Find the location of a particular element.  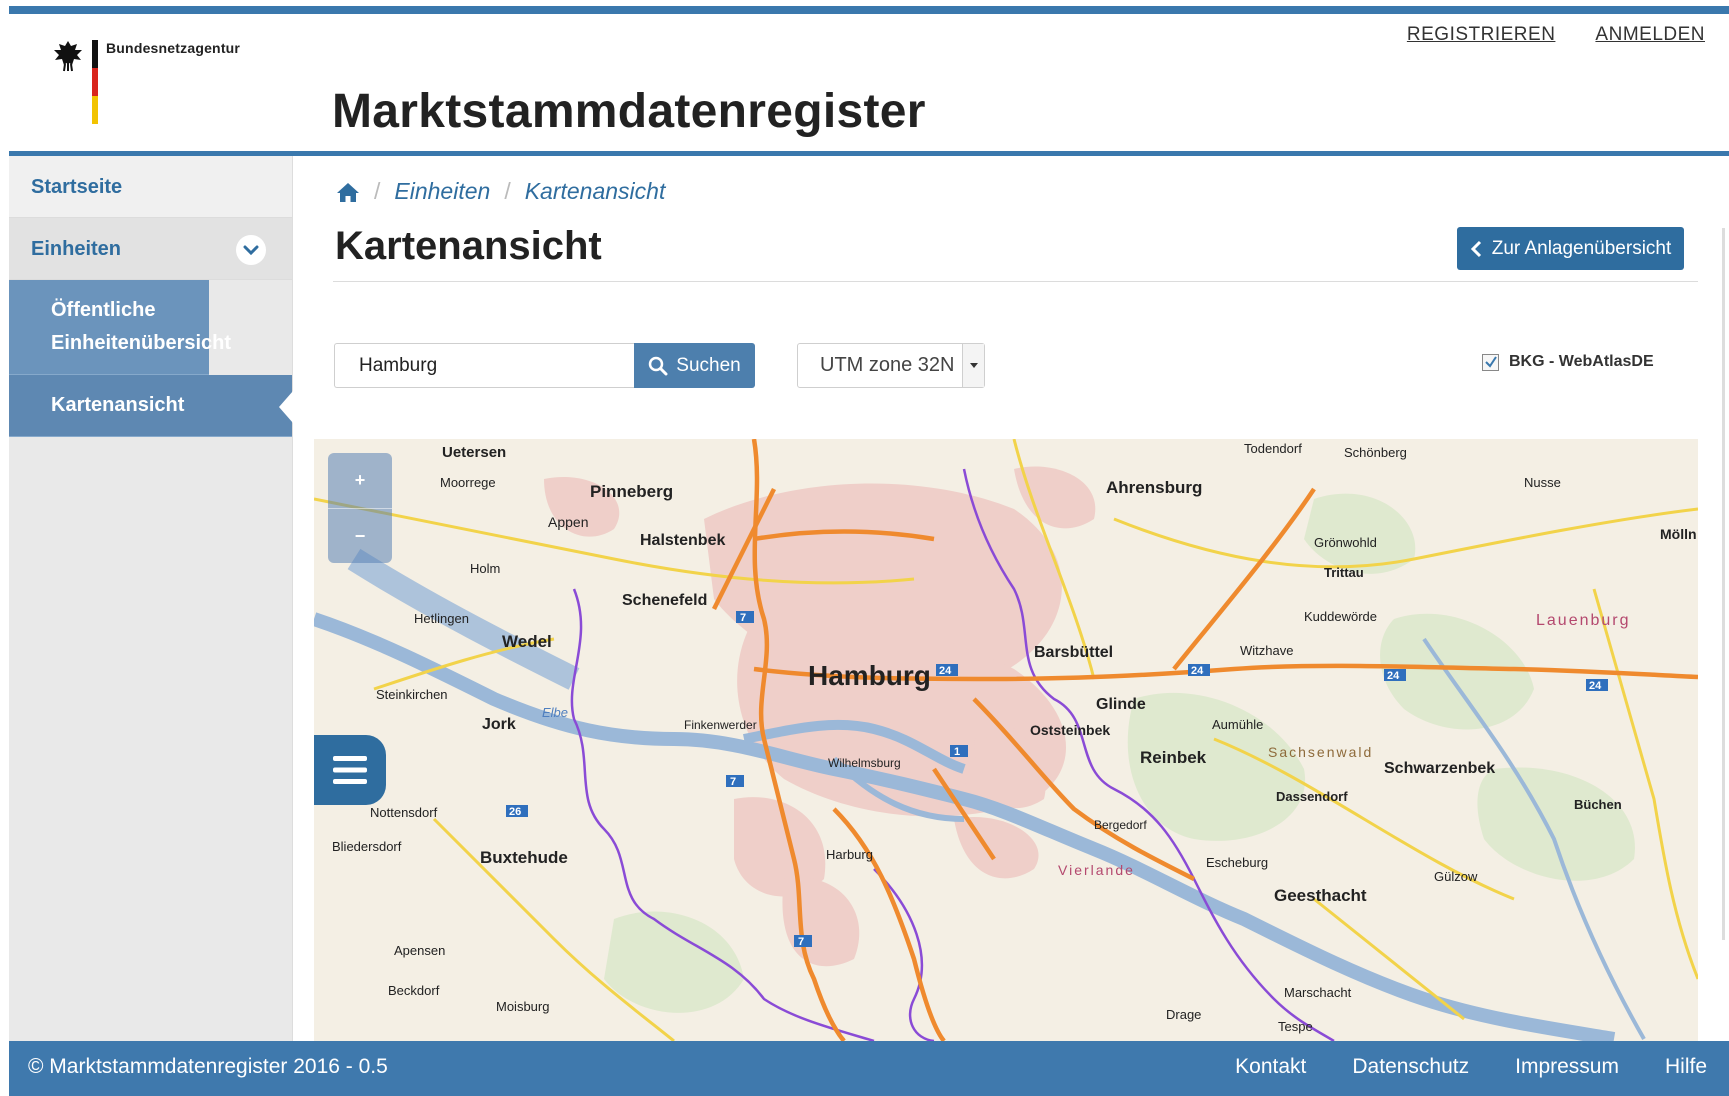

map-label-moisburg: Moisburg is located at coordinates (522, 1006).